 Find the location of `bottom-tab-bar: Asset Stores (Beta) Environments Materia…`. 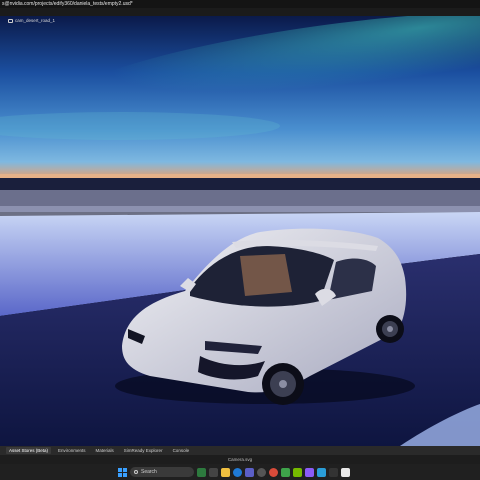

bottom-tab-bar: Asset Stores (Beta) Environments Materia… is located at coordinates (240, 450).